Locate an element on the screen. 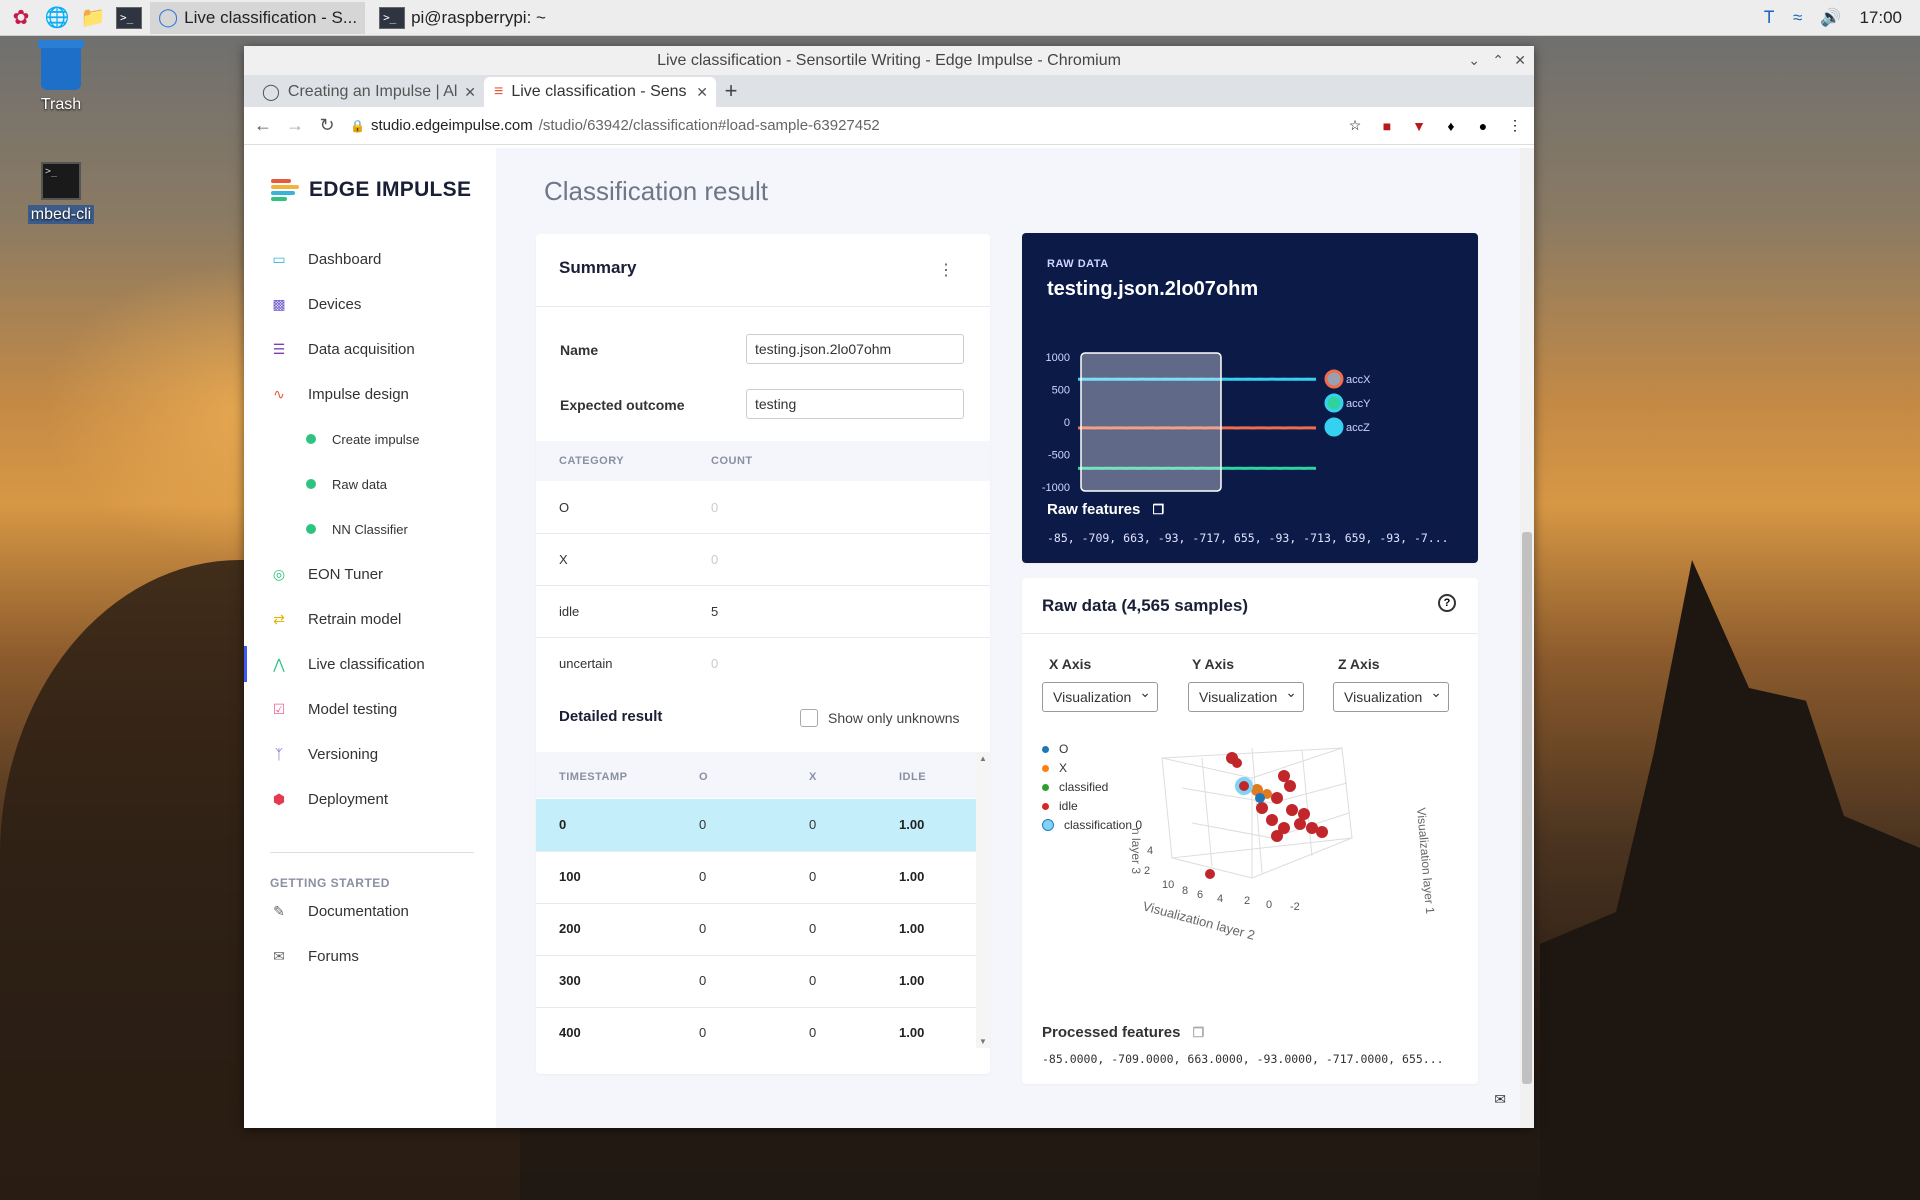  feedback-icon: ✉ is located at coordinates (1500, 1099).